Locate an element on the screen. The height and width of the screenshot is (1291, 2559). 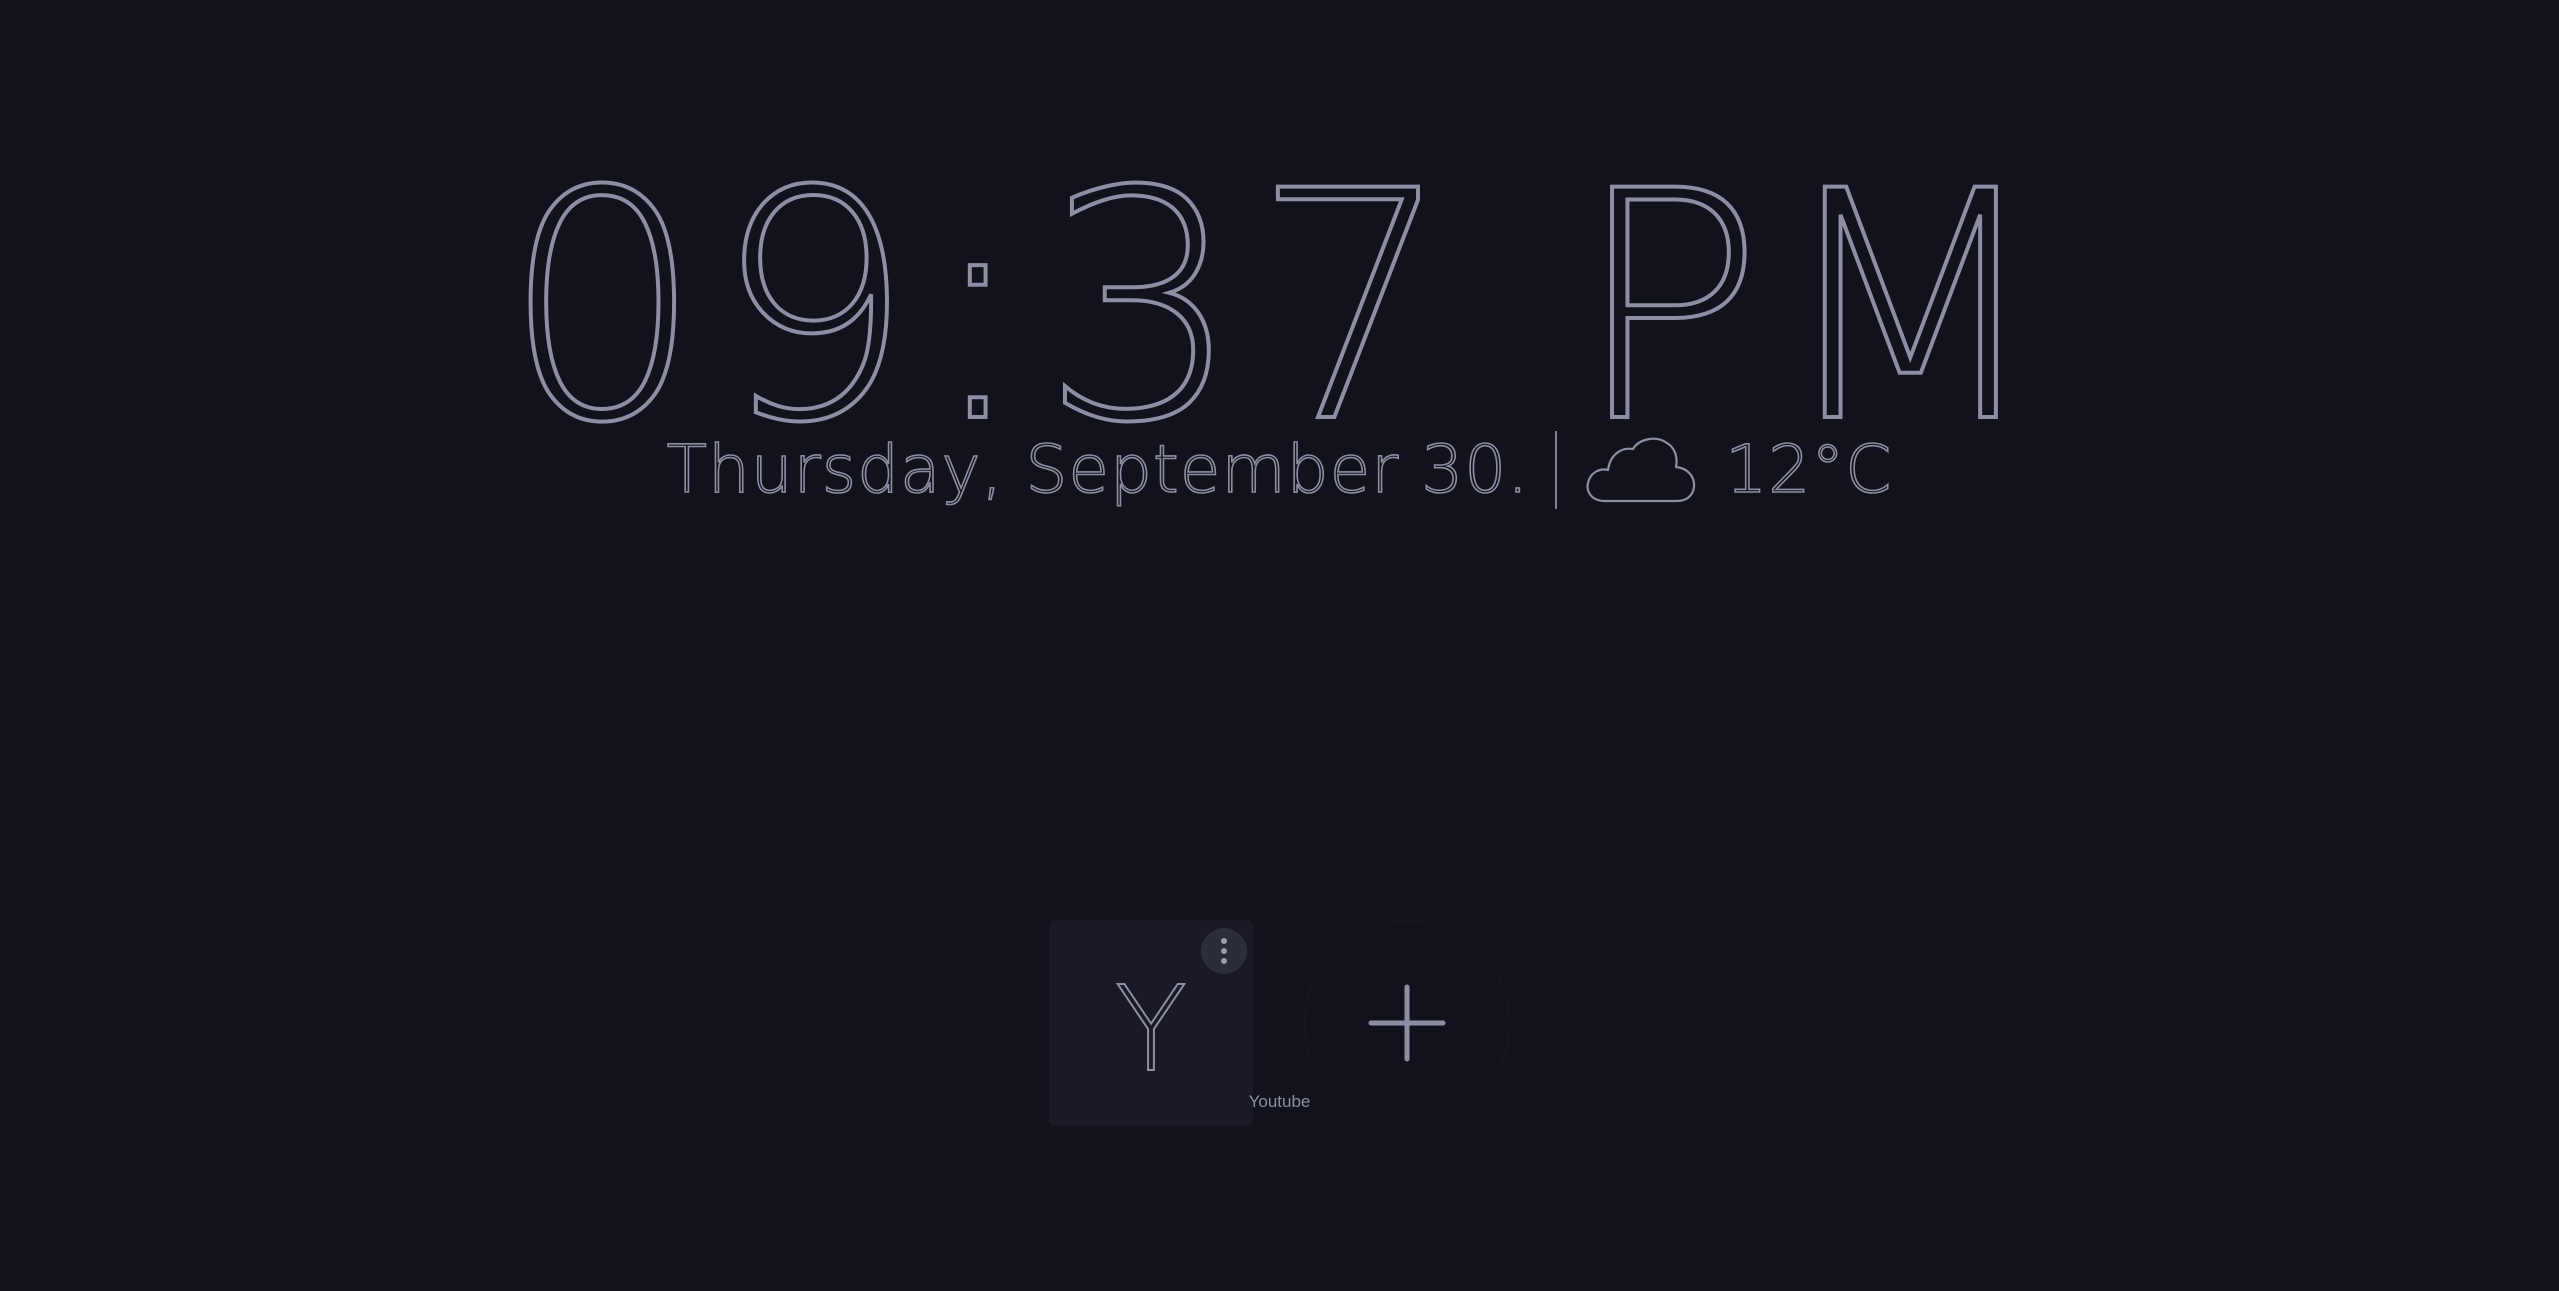
date-weather-row: Thursday, September 30. 12°C is located at coordinates (1279, 470).